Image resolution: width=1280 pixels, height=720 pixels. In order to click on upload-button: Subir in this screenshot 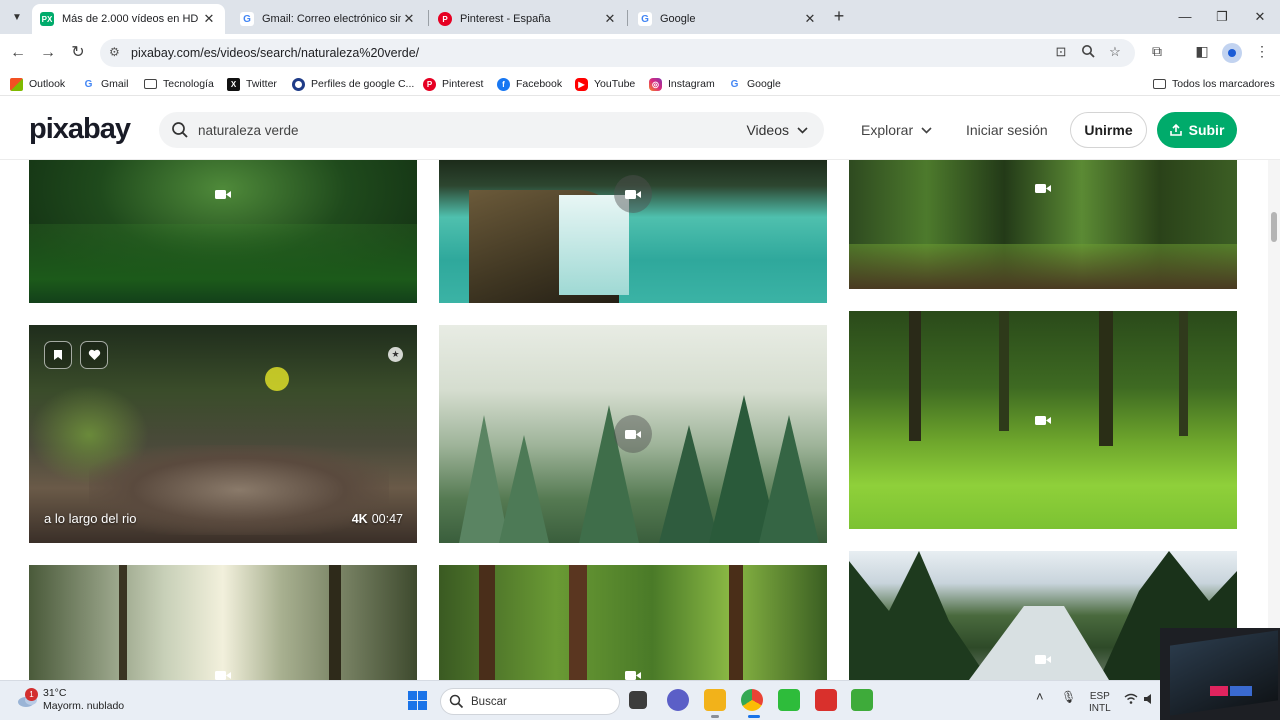, I will do `click(1197, 130)`.